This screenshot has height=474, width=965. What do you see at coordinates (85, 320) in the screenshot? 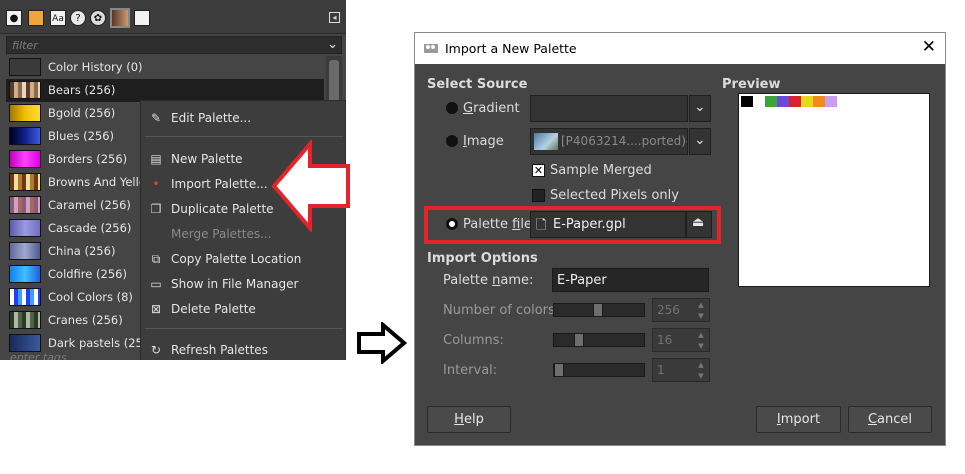
I see `palette-name: Cranes (256)` at bounding box center [85, 320].